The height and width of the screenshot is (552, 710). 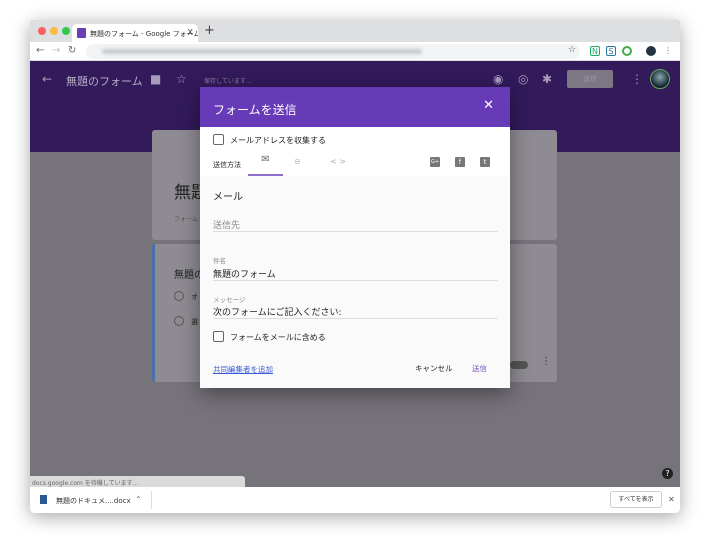 What do you see at coordinates (355, 500) in the screenshot?
I see `download-bar: 無題のドキュメ....docx ⌃ すべてを表示 ✕` at bounding box center [355, 500].